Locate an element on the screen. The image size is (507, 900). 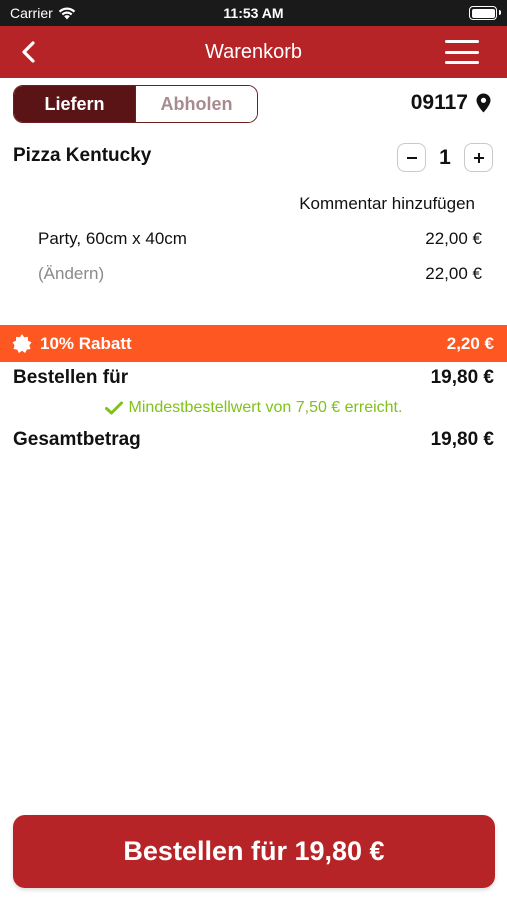
discount-amount: 2,20 € is located at coordinates (470, 343).